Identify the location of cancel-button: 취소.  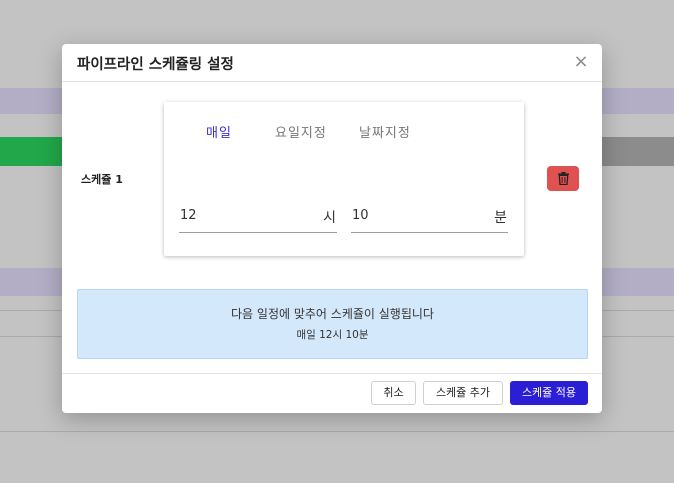
(393, 393).